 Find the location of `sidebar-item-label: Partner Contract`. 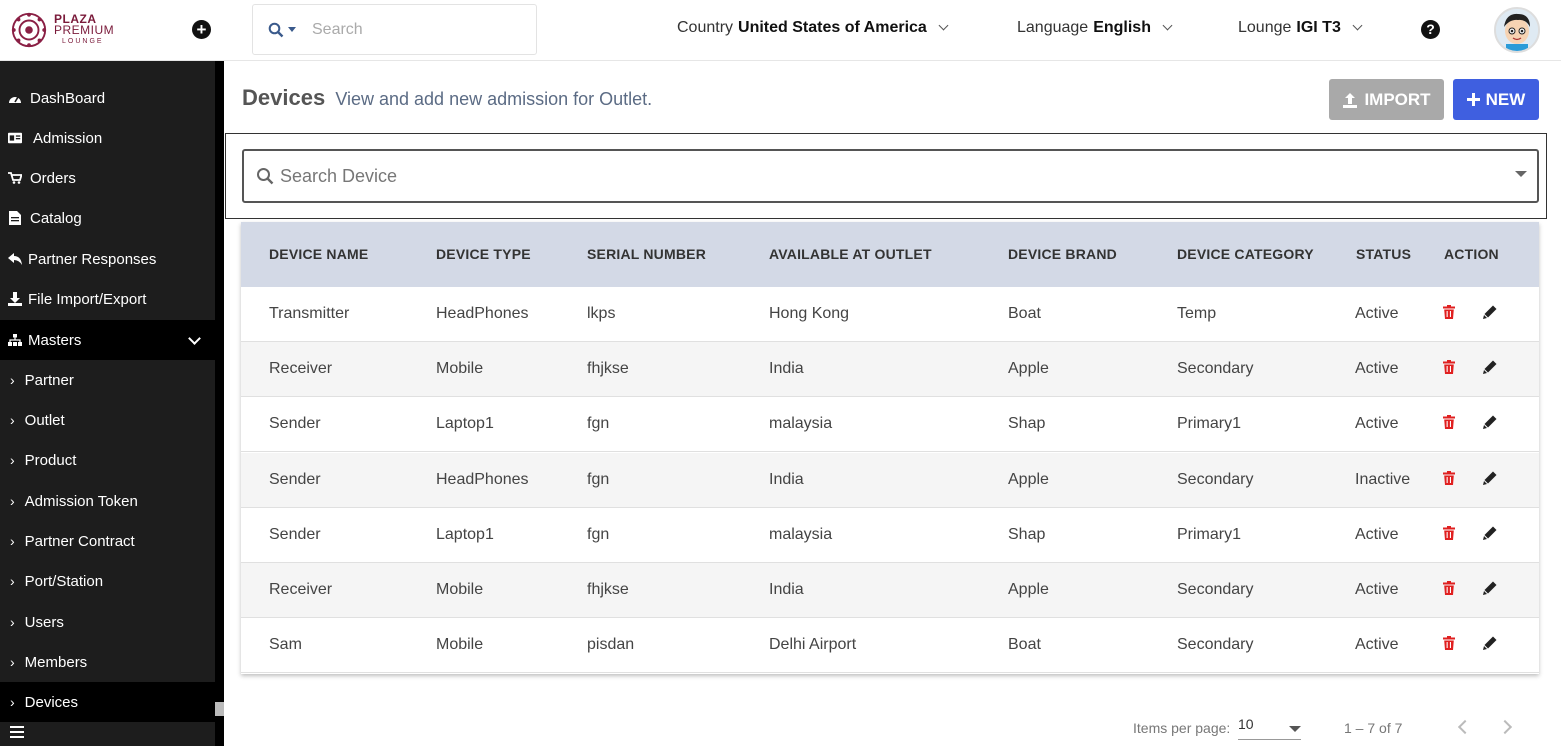

sidebar-item-label: Partner Contract is located at coordinates (79, 541).